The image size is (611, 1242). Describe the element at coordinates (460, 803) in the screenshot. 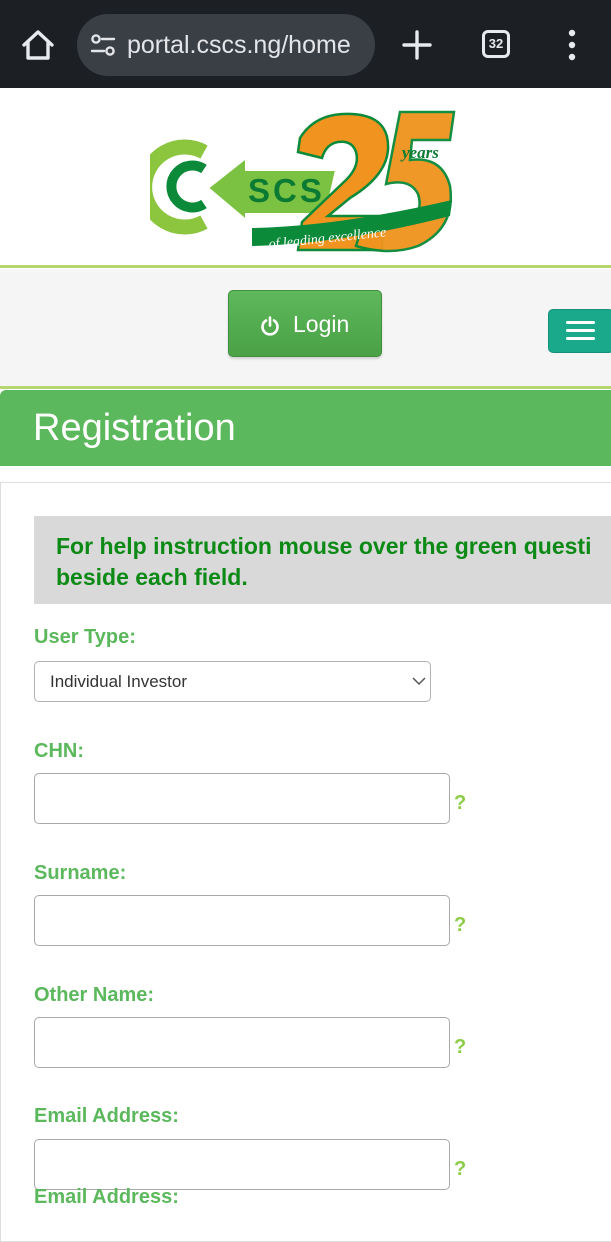

I see `chn-help-icon: ?` at that location.